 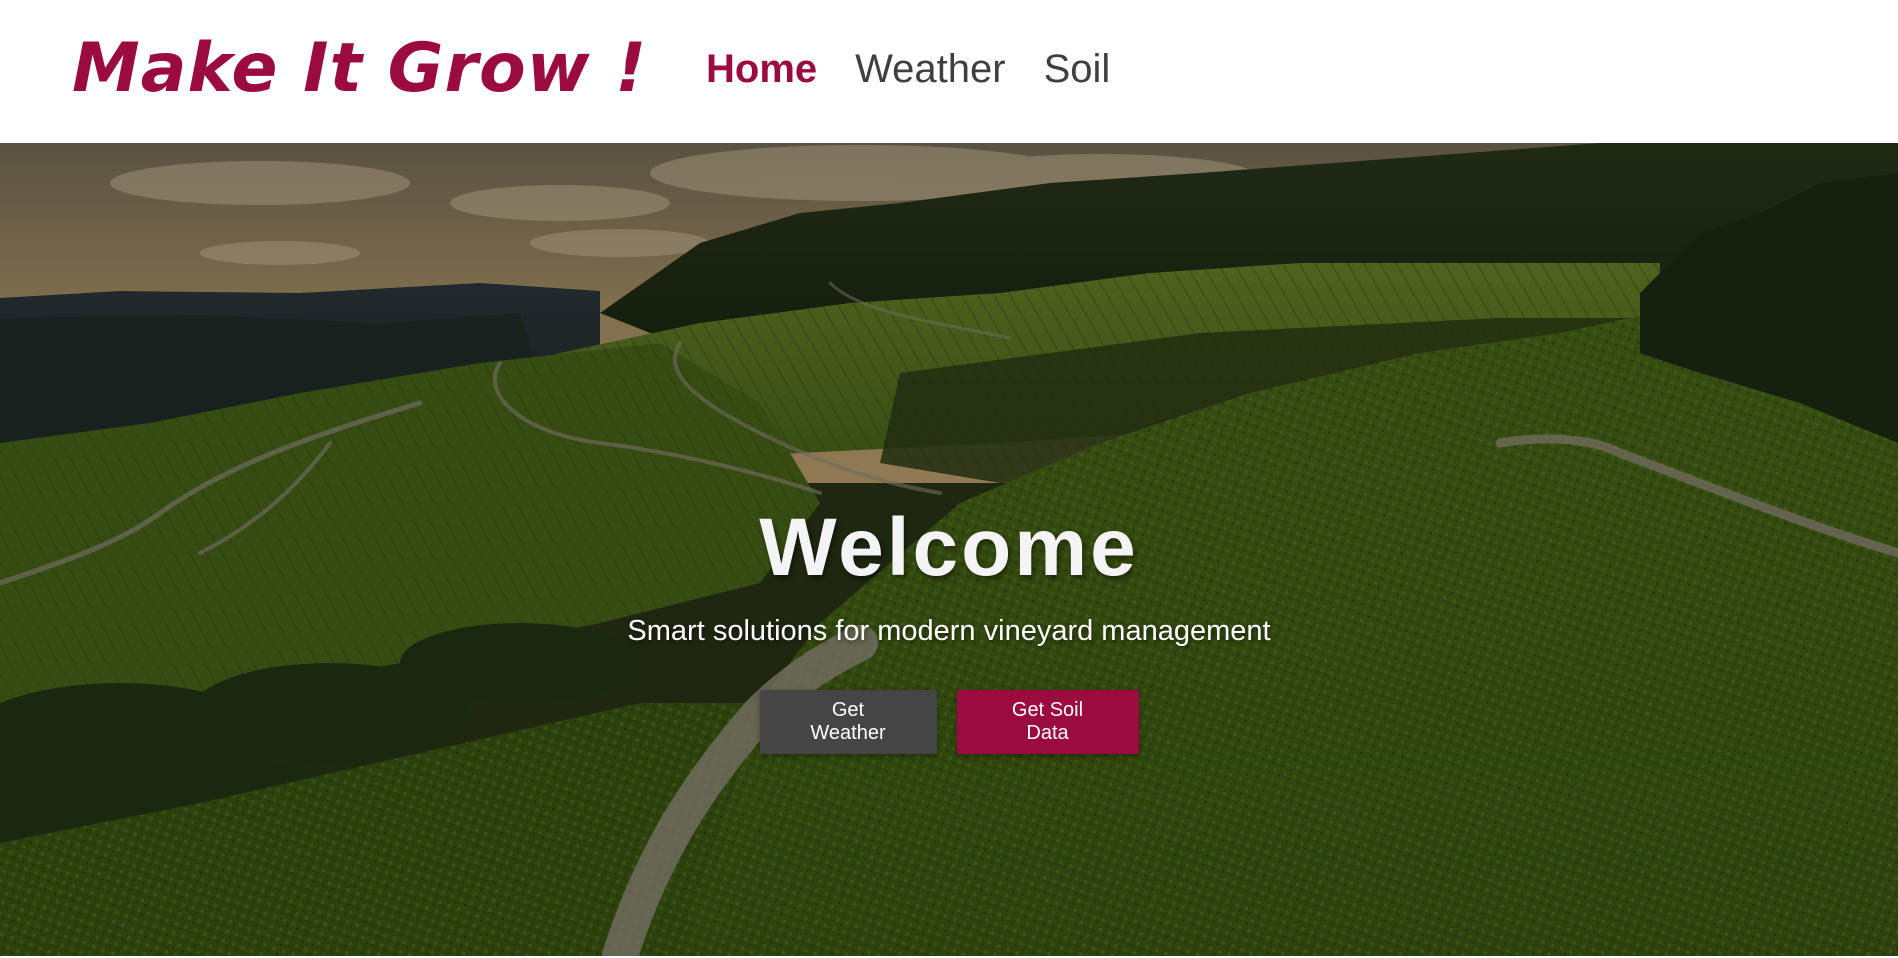 I want to click on site-header: Make It Grow ! Home Weather Soil, so click(x=949, y=71).